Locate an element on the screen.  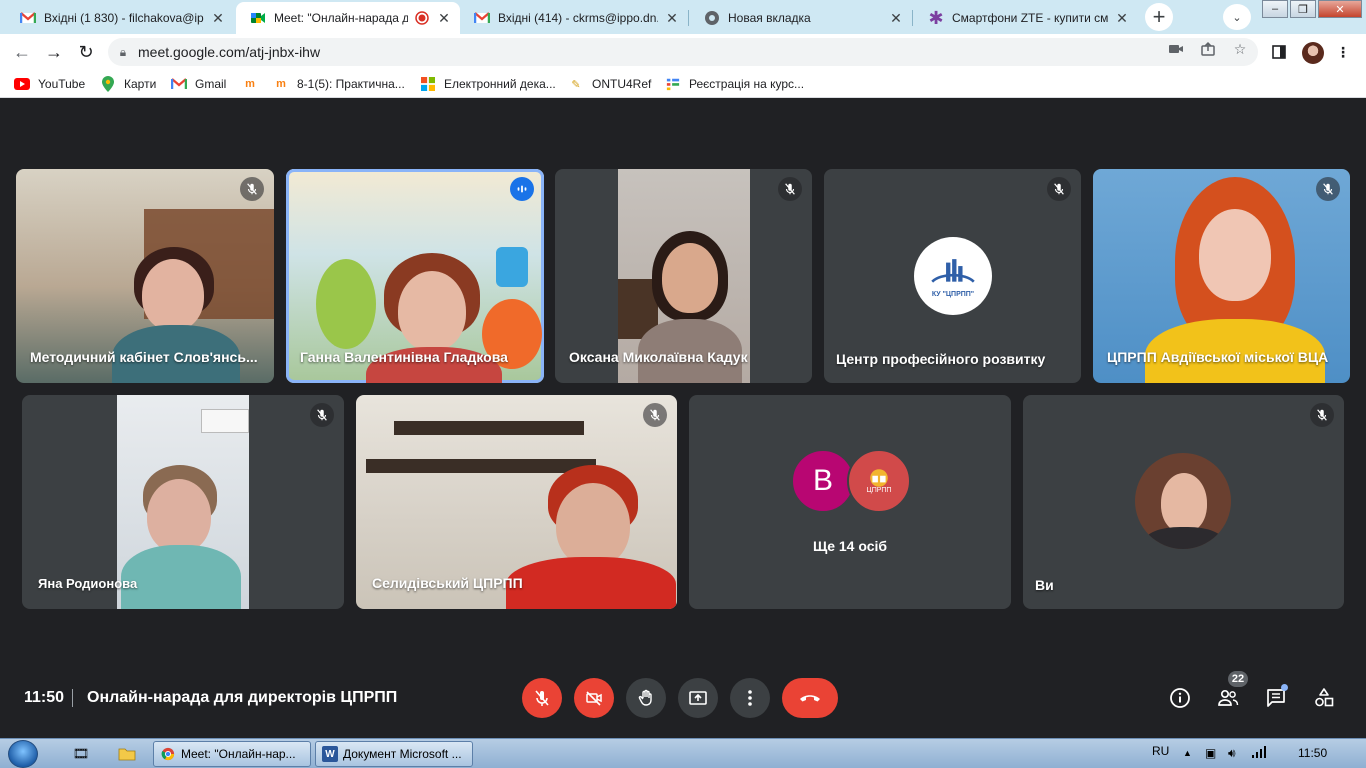
side-panel-icon is located at coordinates (1279, 52).